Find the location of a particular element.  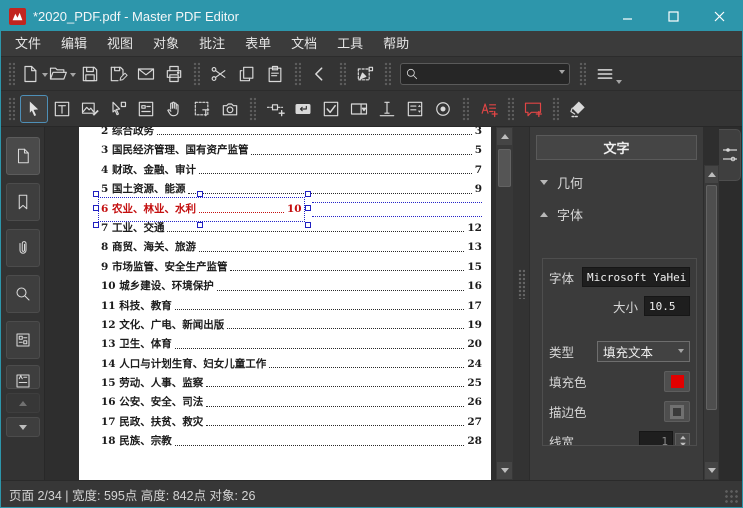

zoom-selection-button is located at coordinates (365, 74).